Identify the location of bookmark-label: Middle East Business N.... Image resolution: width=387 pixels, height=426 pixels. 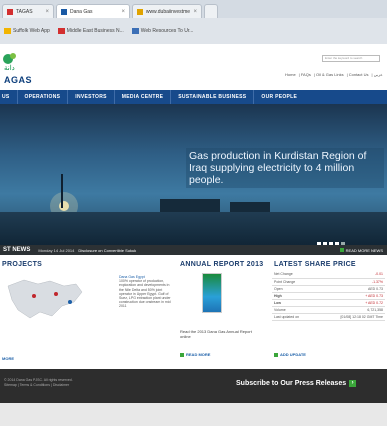
(95, 31).